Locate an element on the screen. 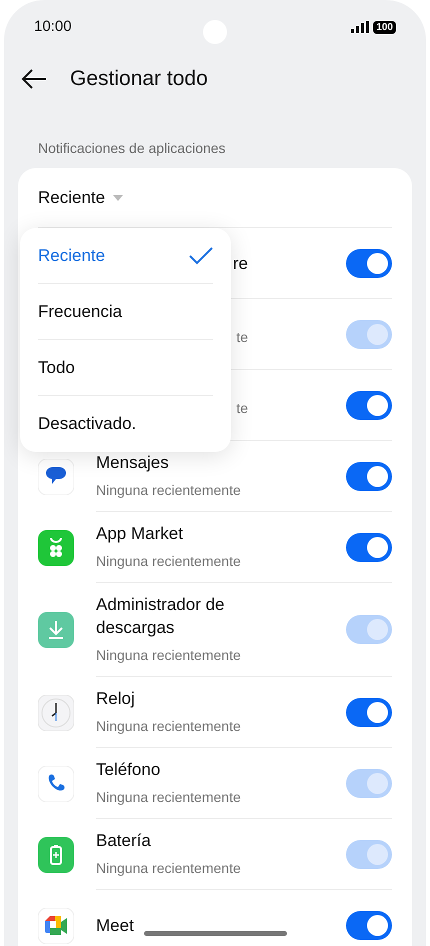  app-name: Batería is located at coordinates (123, 841).